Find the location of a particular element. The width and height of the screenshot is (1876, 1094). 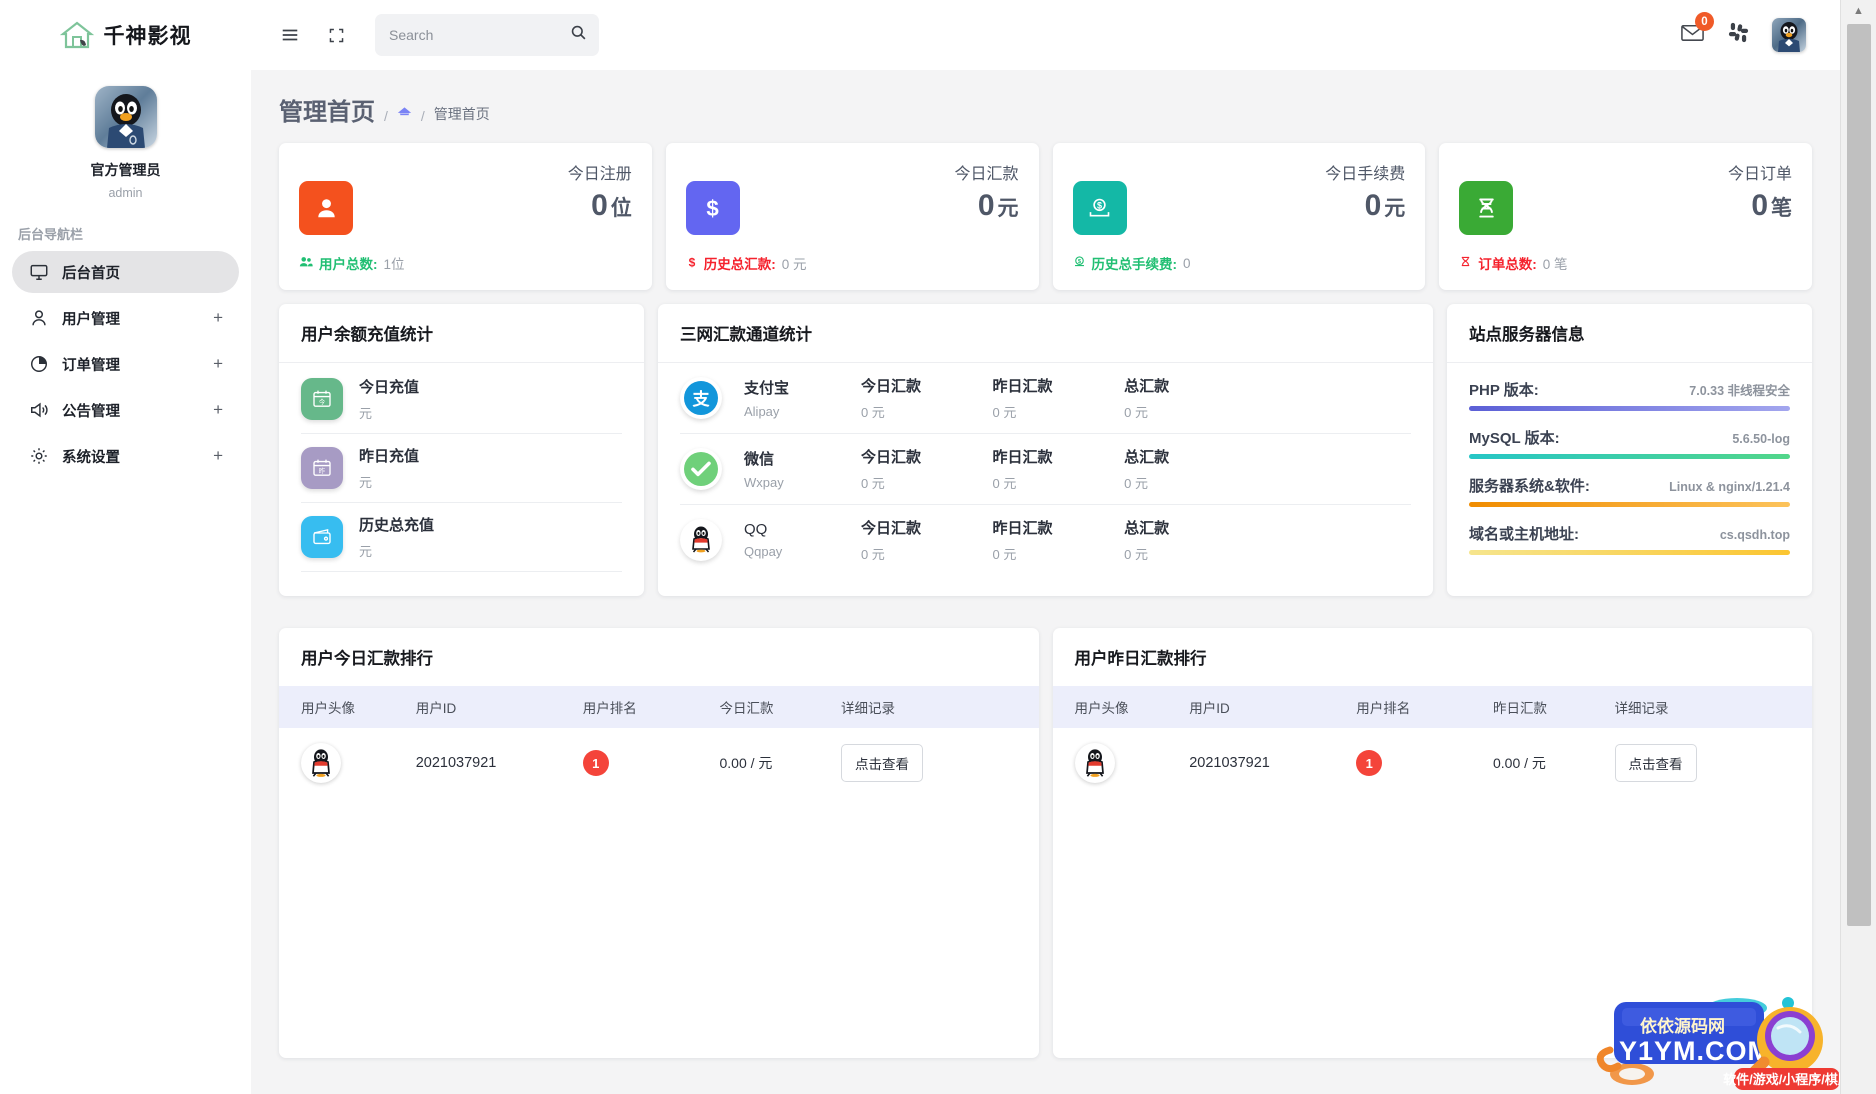

svg-text: 支 is located at coordinates (702, 399).